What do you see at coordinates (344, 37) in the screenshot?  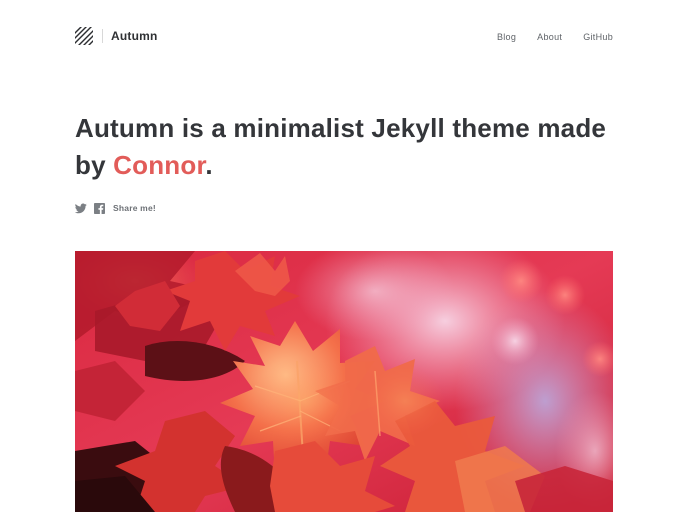 I see `site-header: Autumn Blog About GitHub` at bounding box center [344, 37].